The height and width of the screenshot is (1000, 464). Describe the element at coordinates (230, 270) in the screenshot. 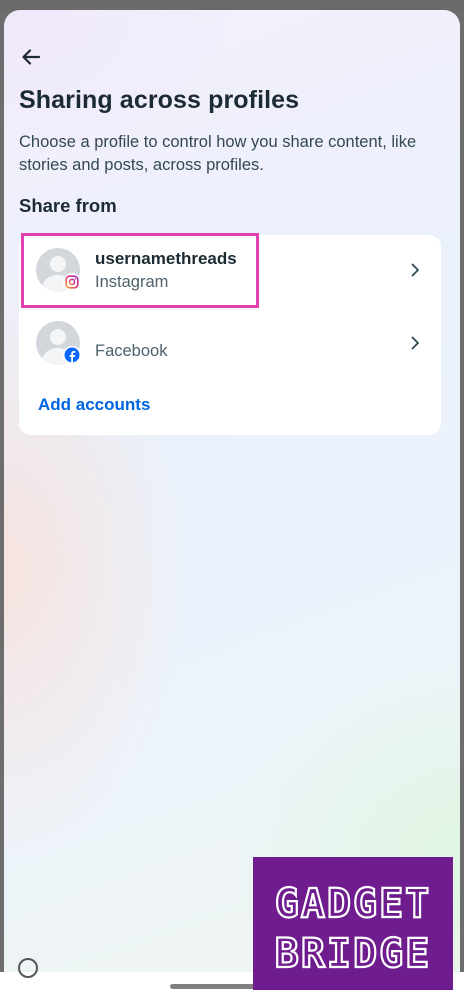

I see `account-row-instagram: usernamethreads Instagram` at that location.